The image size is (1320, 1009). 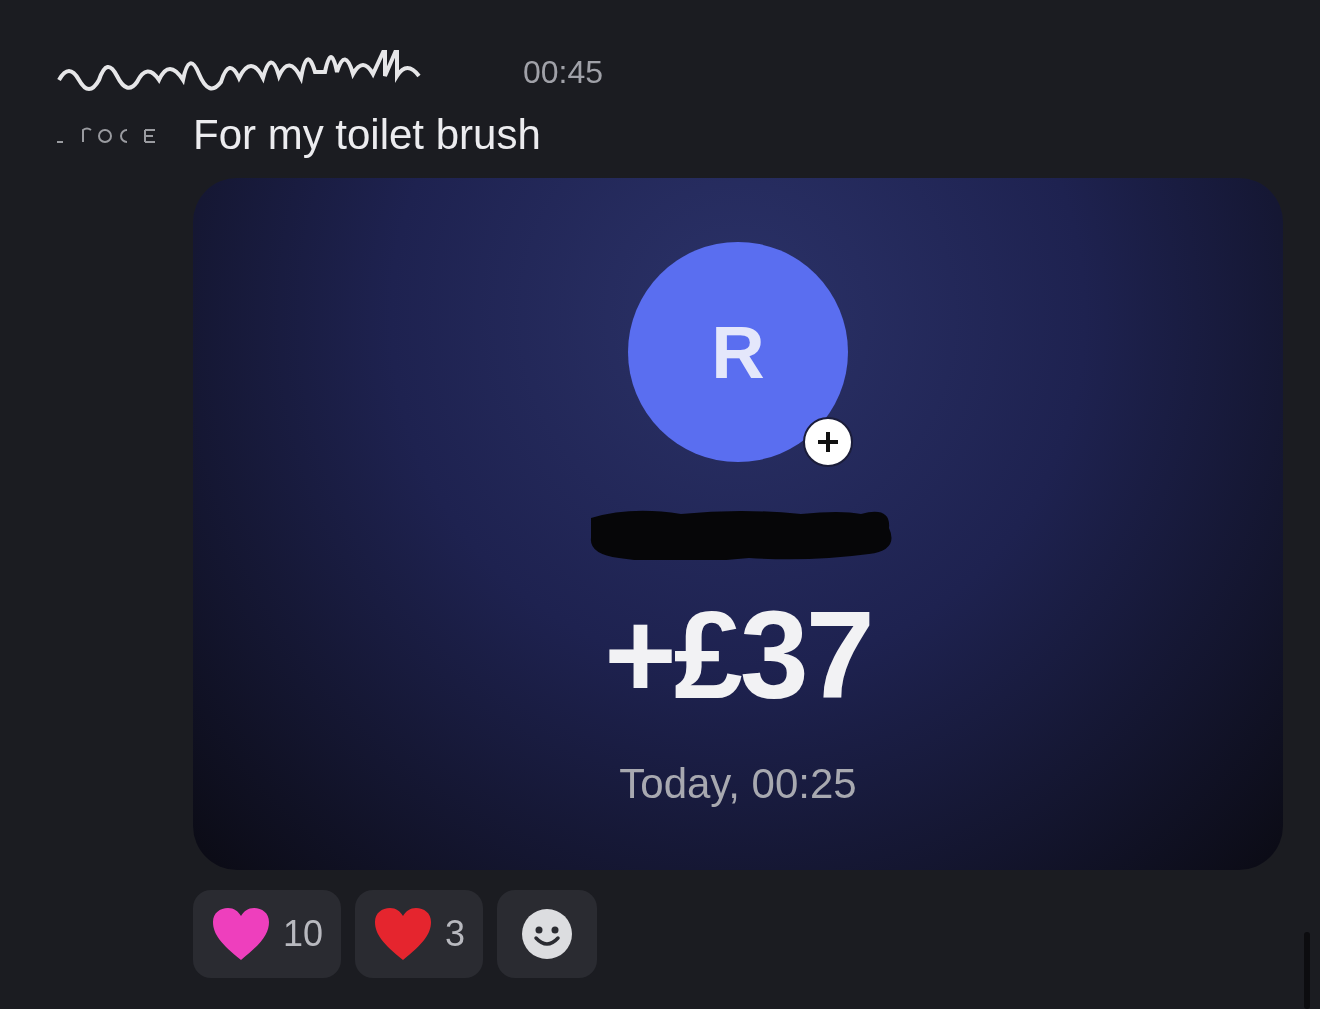 What do you see at coordinates (738, 655) in the screenshot?
I see `amount: +£37` at bounding box center [738, 655].